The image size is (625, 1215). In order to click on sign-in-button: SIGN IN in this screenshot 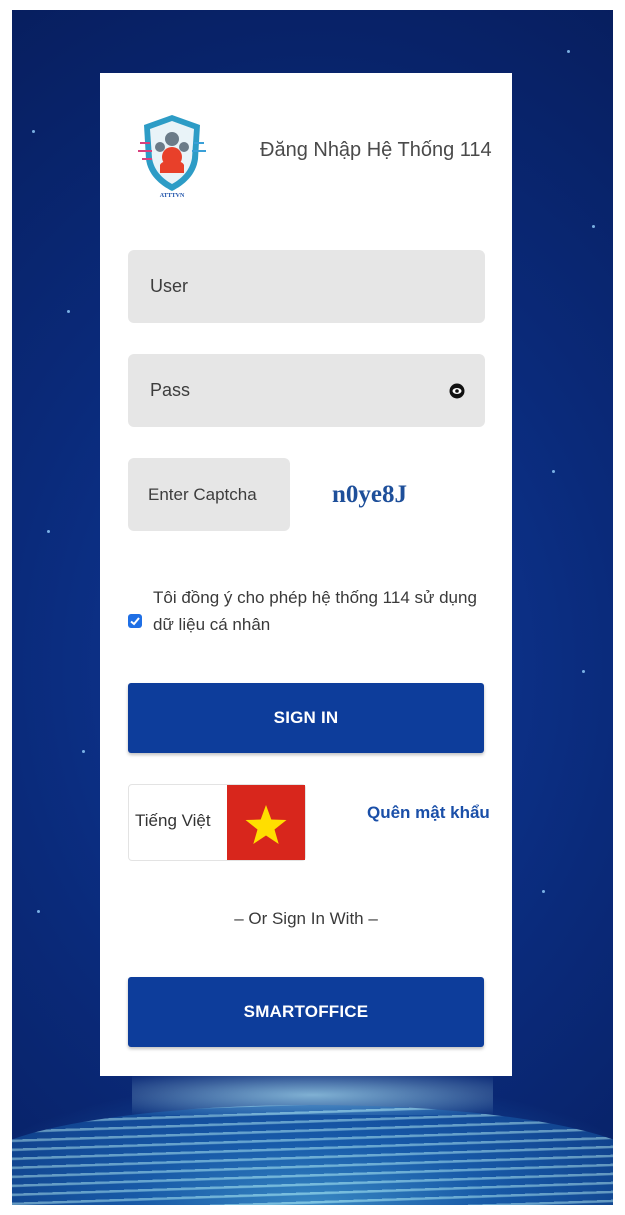, I will do `click(306, 718)`.